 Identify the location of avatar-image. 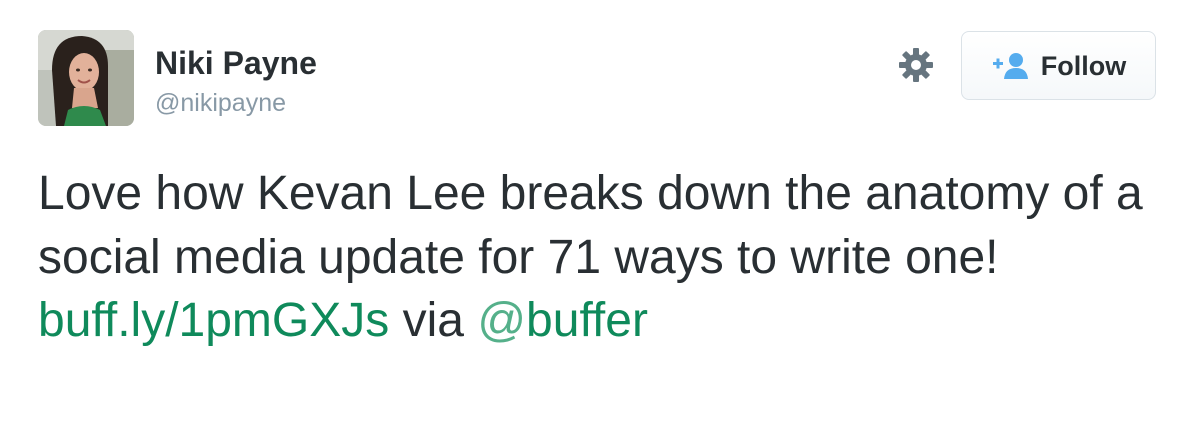
(86, 78).